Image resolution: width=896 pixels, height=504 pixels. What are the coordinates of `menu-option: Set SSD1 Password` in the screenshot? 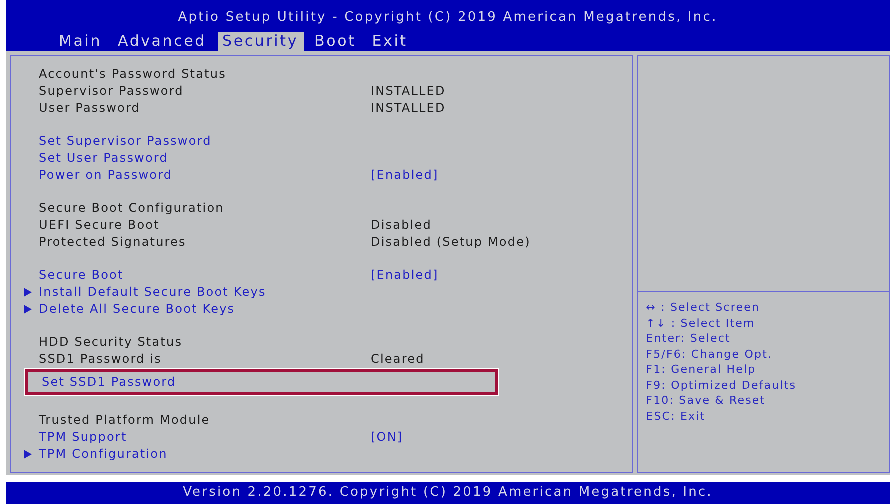 It's located at (109, 382).